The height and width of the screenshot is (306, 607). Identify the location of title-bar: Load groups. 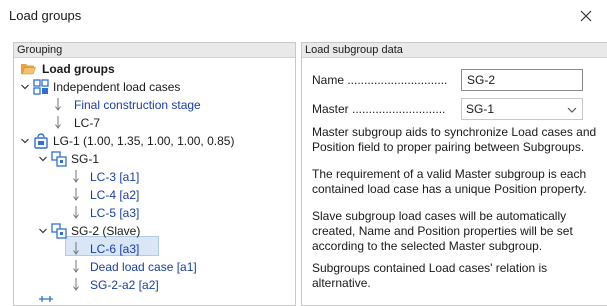
(303, 17).